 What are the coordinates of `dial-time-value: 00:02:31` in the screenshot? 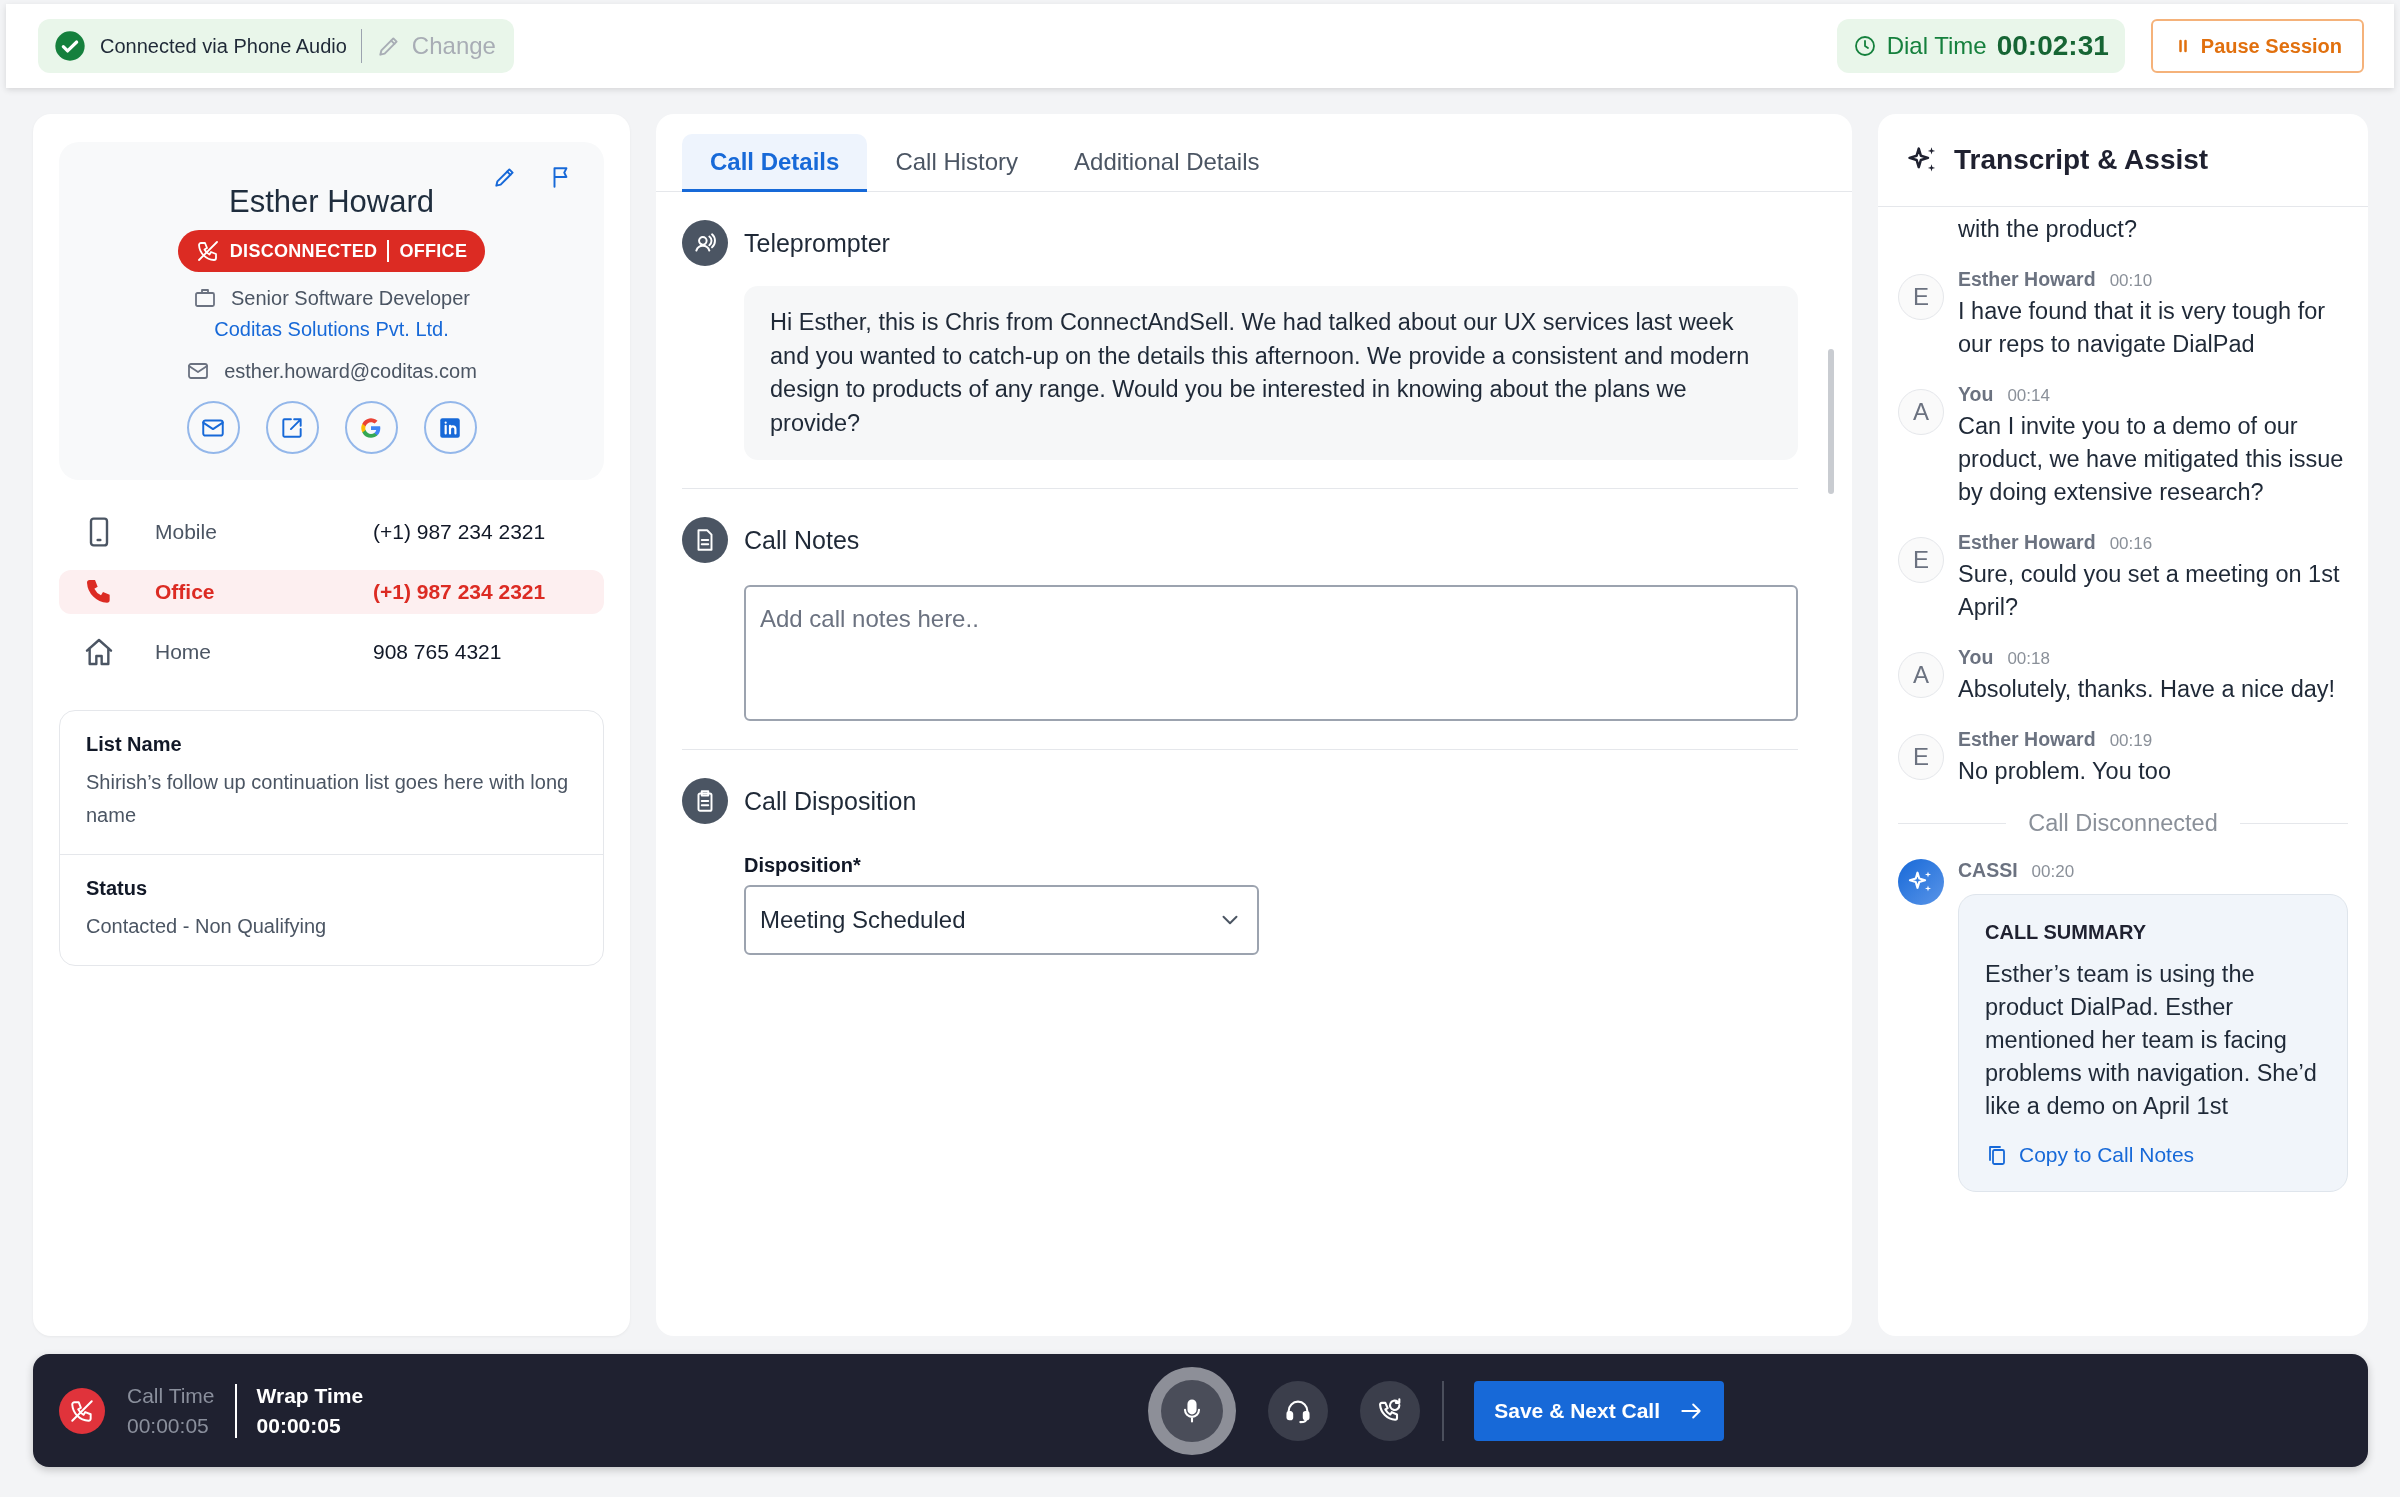 It's located at (2052, 46).